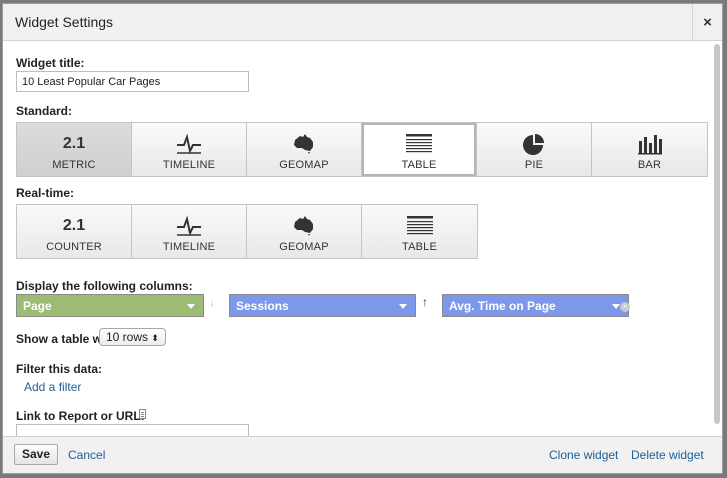 Image resolution: width=727 pixels, height=478 pixels. I want to click on tile-label: COUNTER, so click(74, 247).